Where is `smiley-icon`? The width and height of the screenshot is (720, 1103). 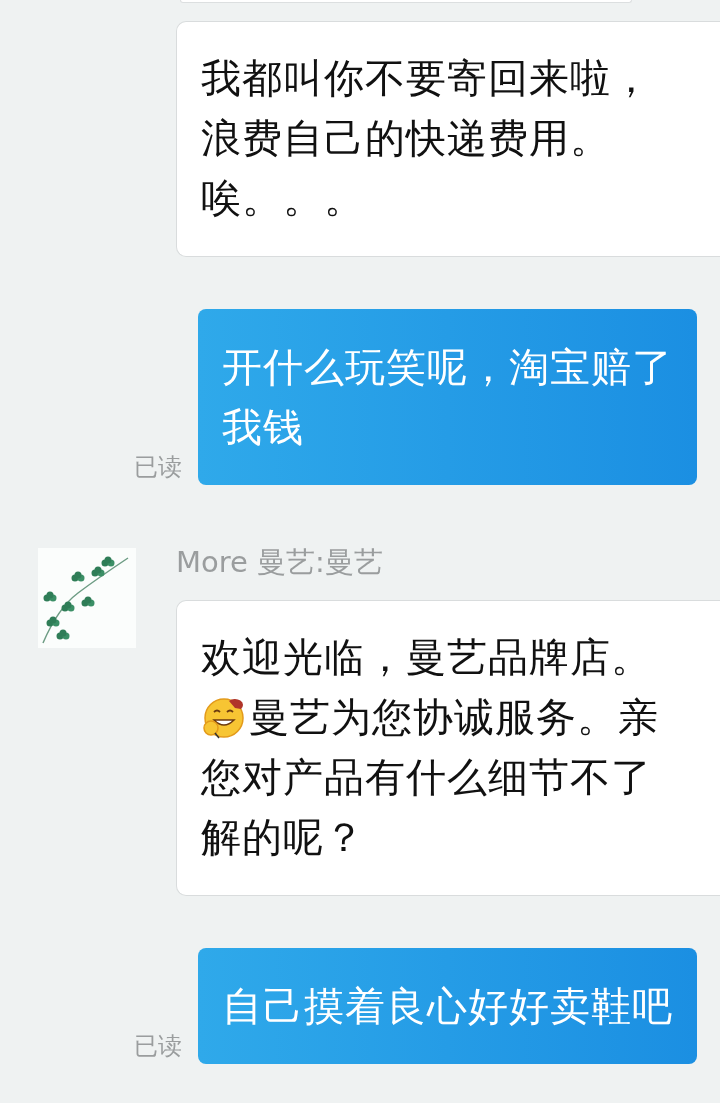 smiley-icon is located at coordinates (223, 717).